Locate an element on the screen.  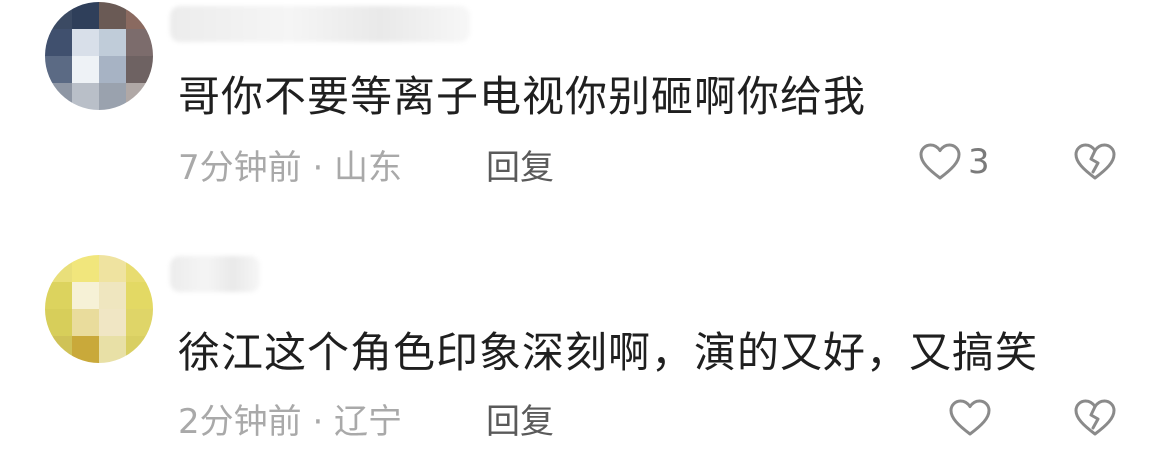
comment-time-location: 2分钟前 · 辽宁 is located at coordinates (290, 422).